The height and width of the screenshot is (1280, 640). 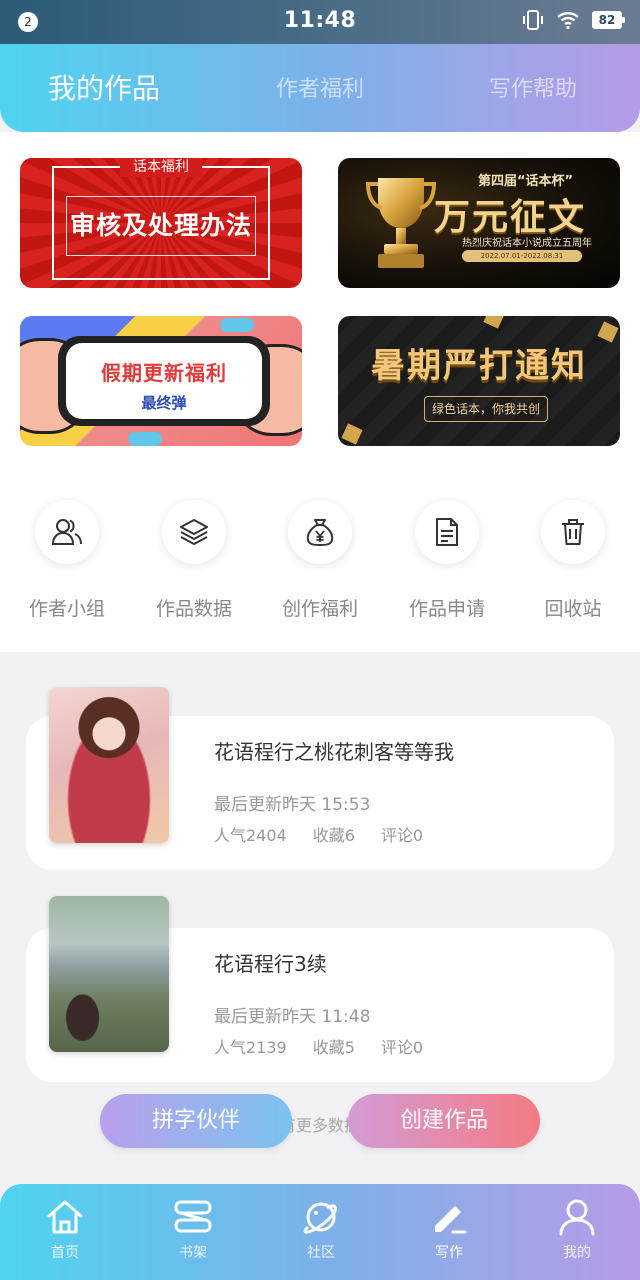 I want to click on quick-creation-welfare: 创作福利, so click(x=320, y=560).